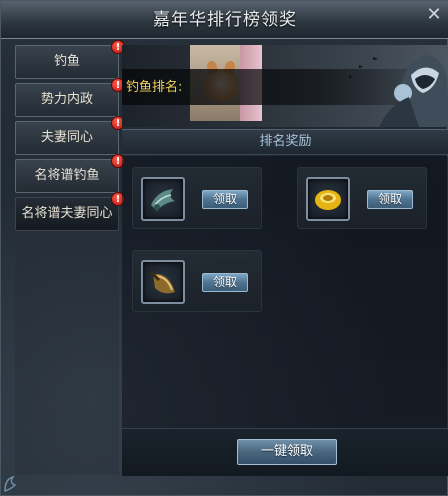 The image size is (448, 496). I want to click on gold-ring-icon, so click(328, 200).